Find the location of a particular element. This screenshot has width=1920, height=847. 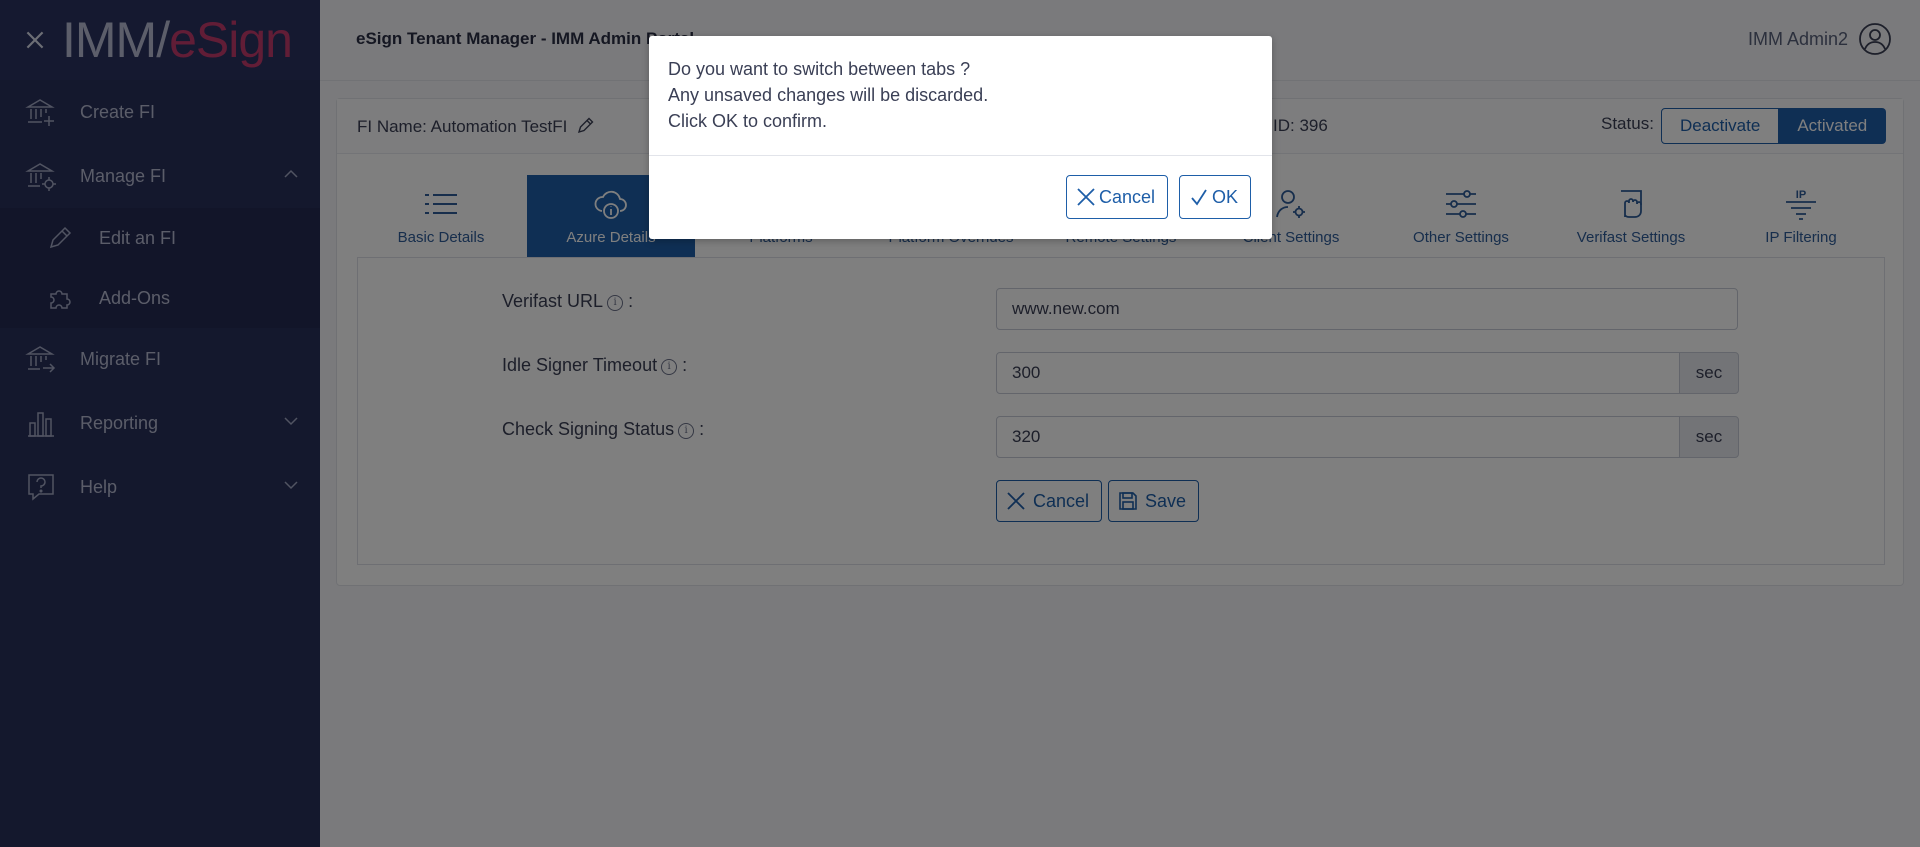

button-label: Cancel is located at coordinates (1127, 196).